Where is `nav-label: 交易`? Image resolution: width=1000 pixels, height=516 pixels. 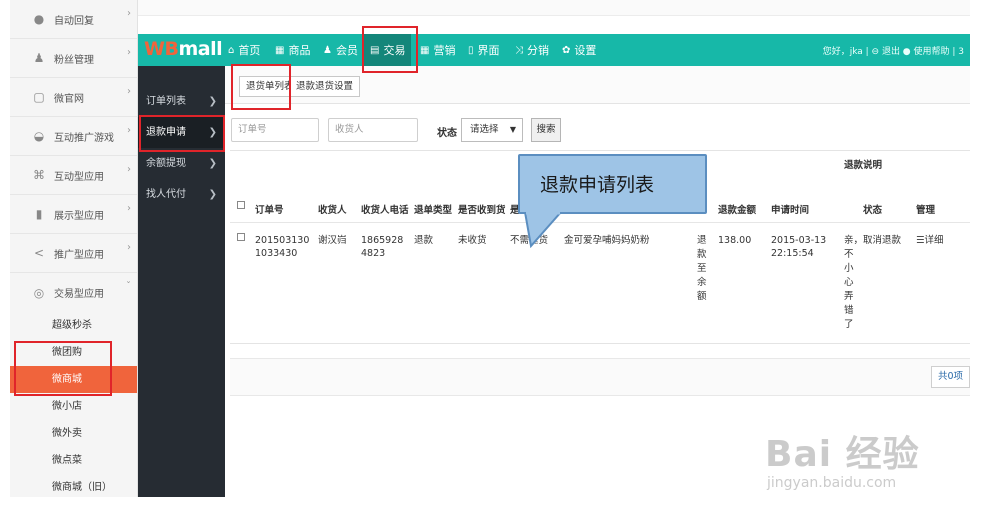 nav-label: 交易 is located at coordinates (394, 50).